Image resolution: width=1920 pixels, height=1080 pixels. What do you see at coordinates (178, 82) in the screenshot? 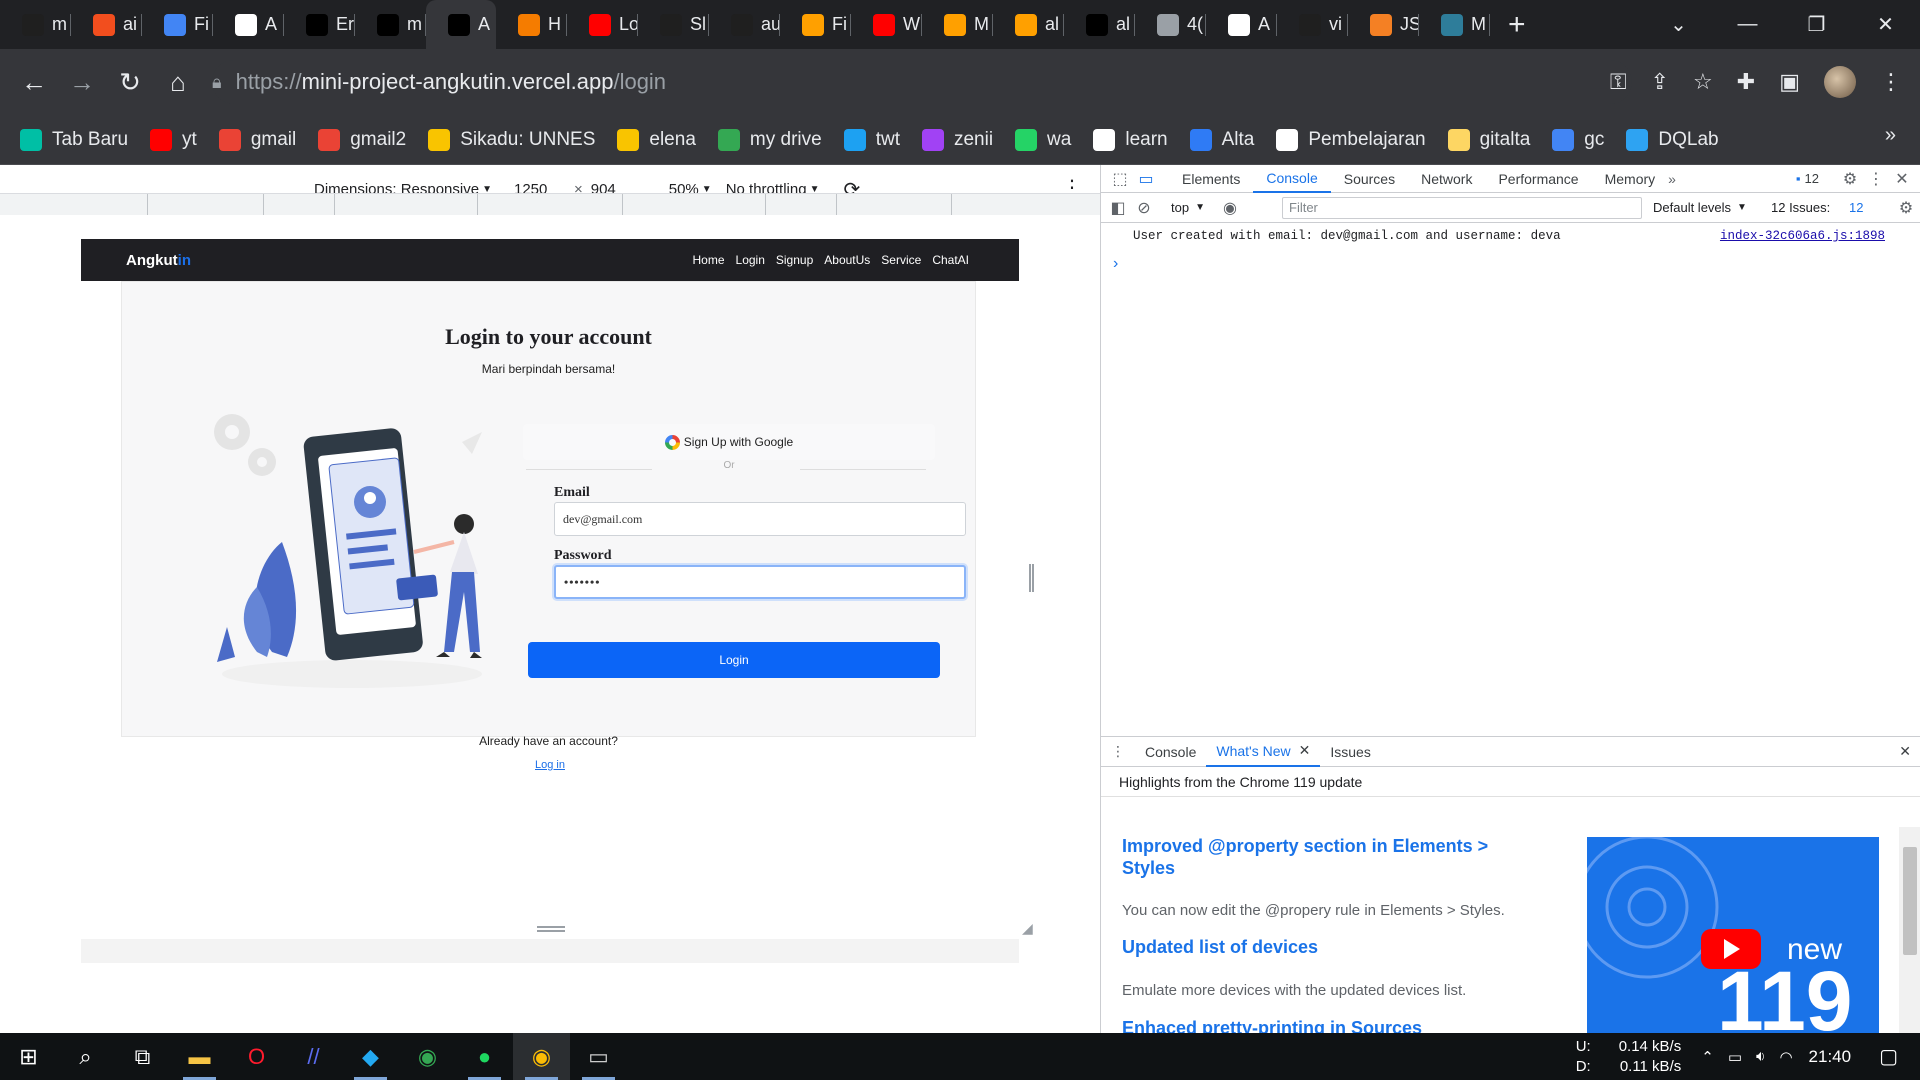
I see `home-button: ⌂` at bounding box center [178, 82].